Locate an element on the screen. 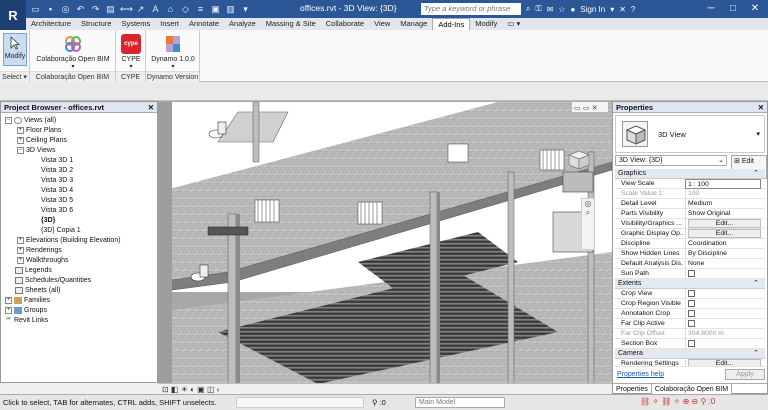 This screenshot has width=768, height=410. section-icon: ◇ is located at coordinates (185, 9).